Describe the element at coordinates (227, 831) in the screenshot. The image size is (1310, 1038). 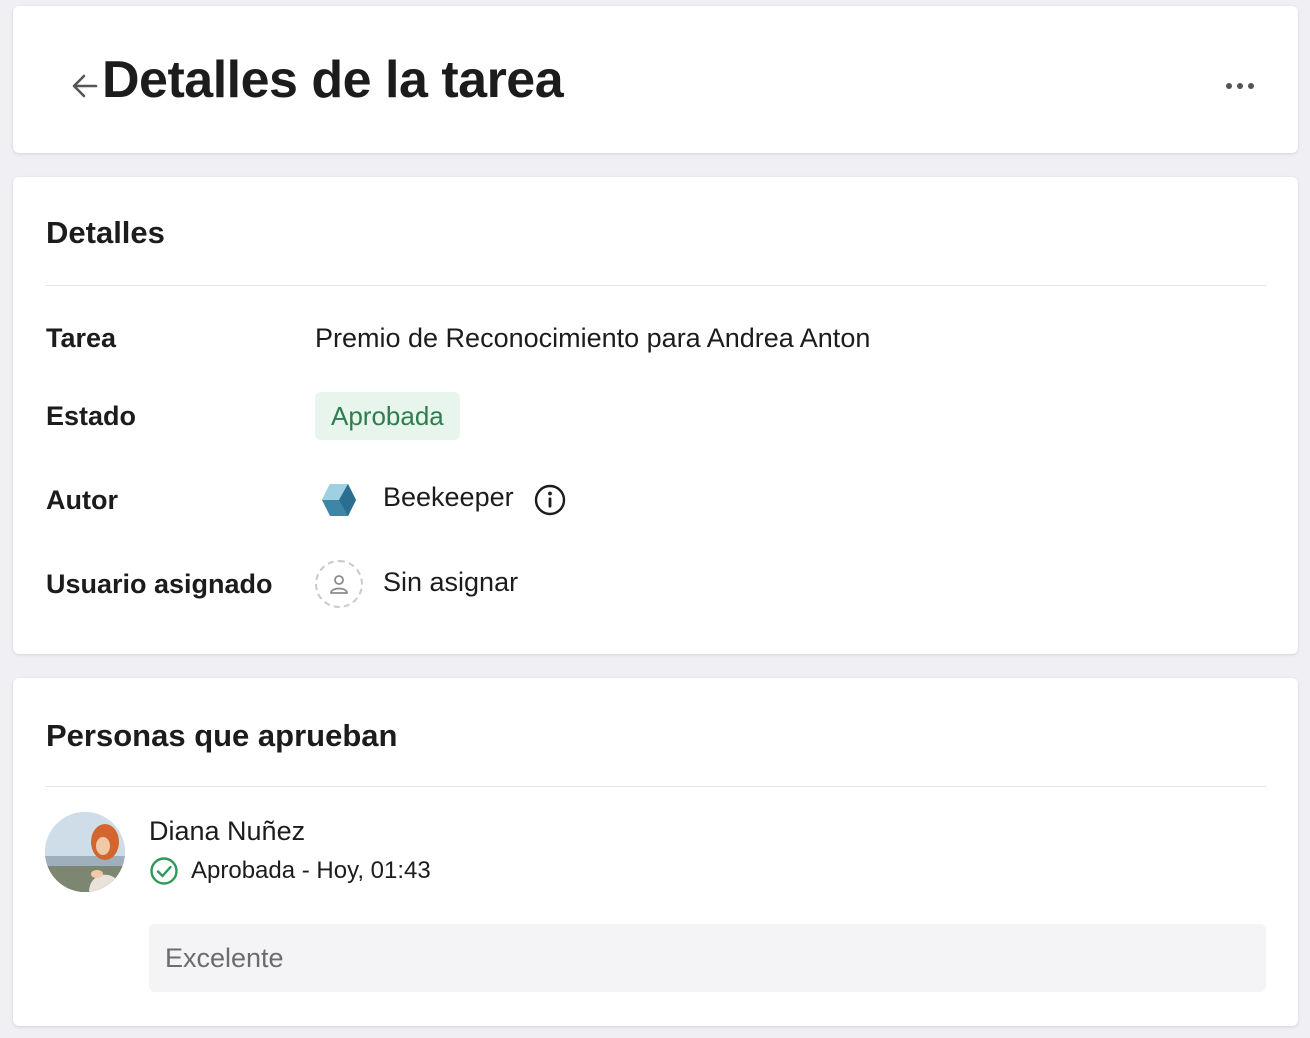
I see `approver-name: Diana Nuñez` at that location.